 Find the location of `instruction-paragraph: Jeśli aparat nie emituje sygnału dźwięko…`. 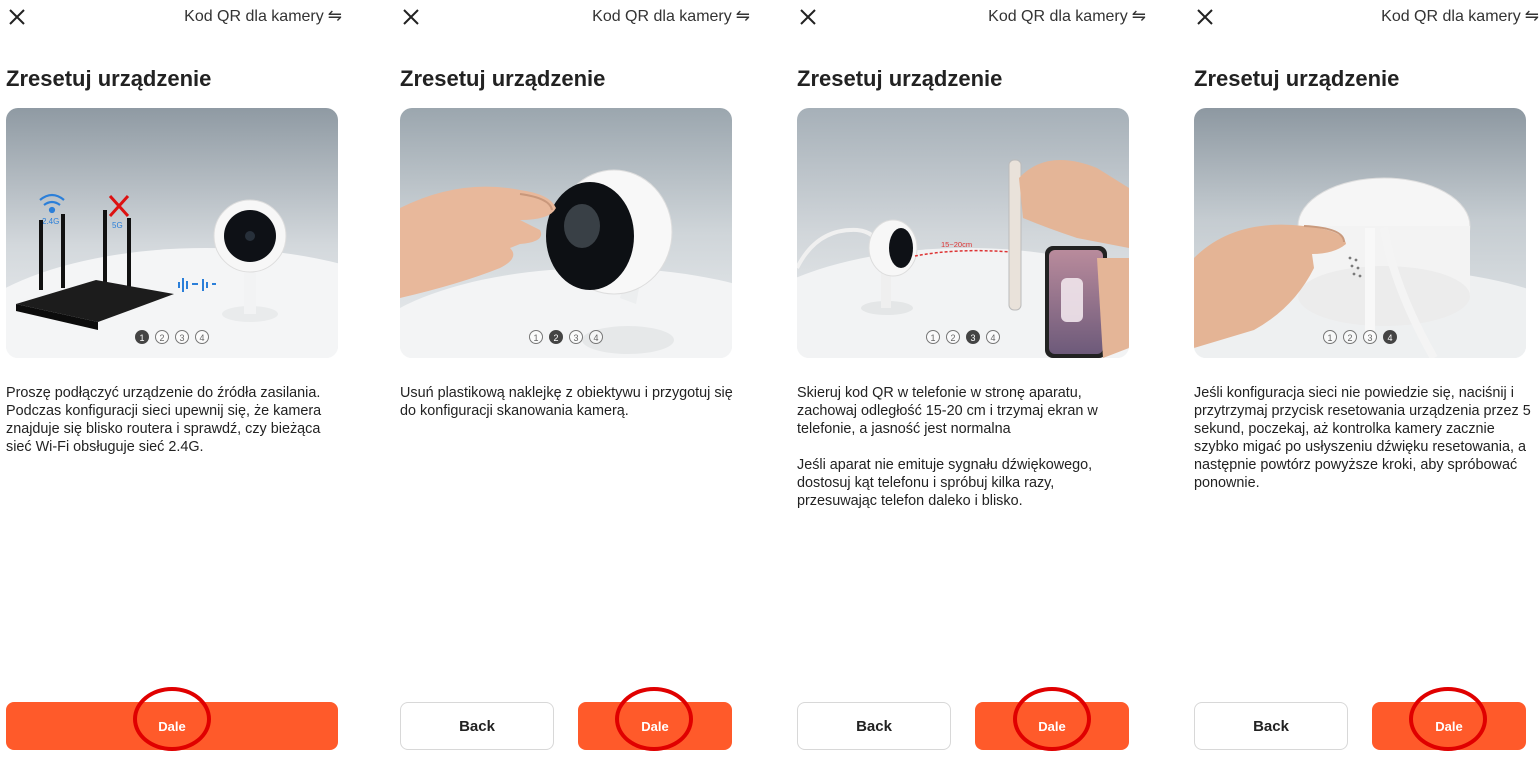

instruction-paragraph: Jeśli aparat nie emituje sygnału dźwięko… is located at coordinates (945, 483).